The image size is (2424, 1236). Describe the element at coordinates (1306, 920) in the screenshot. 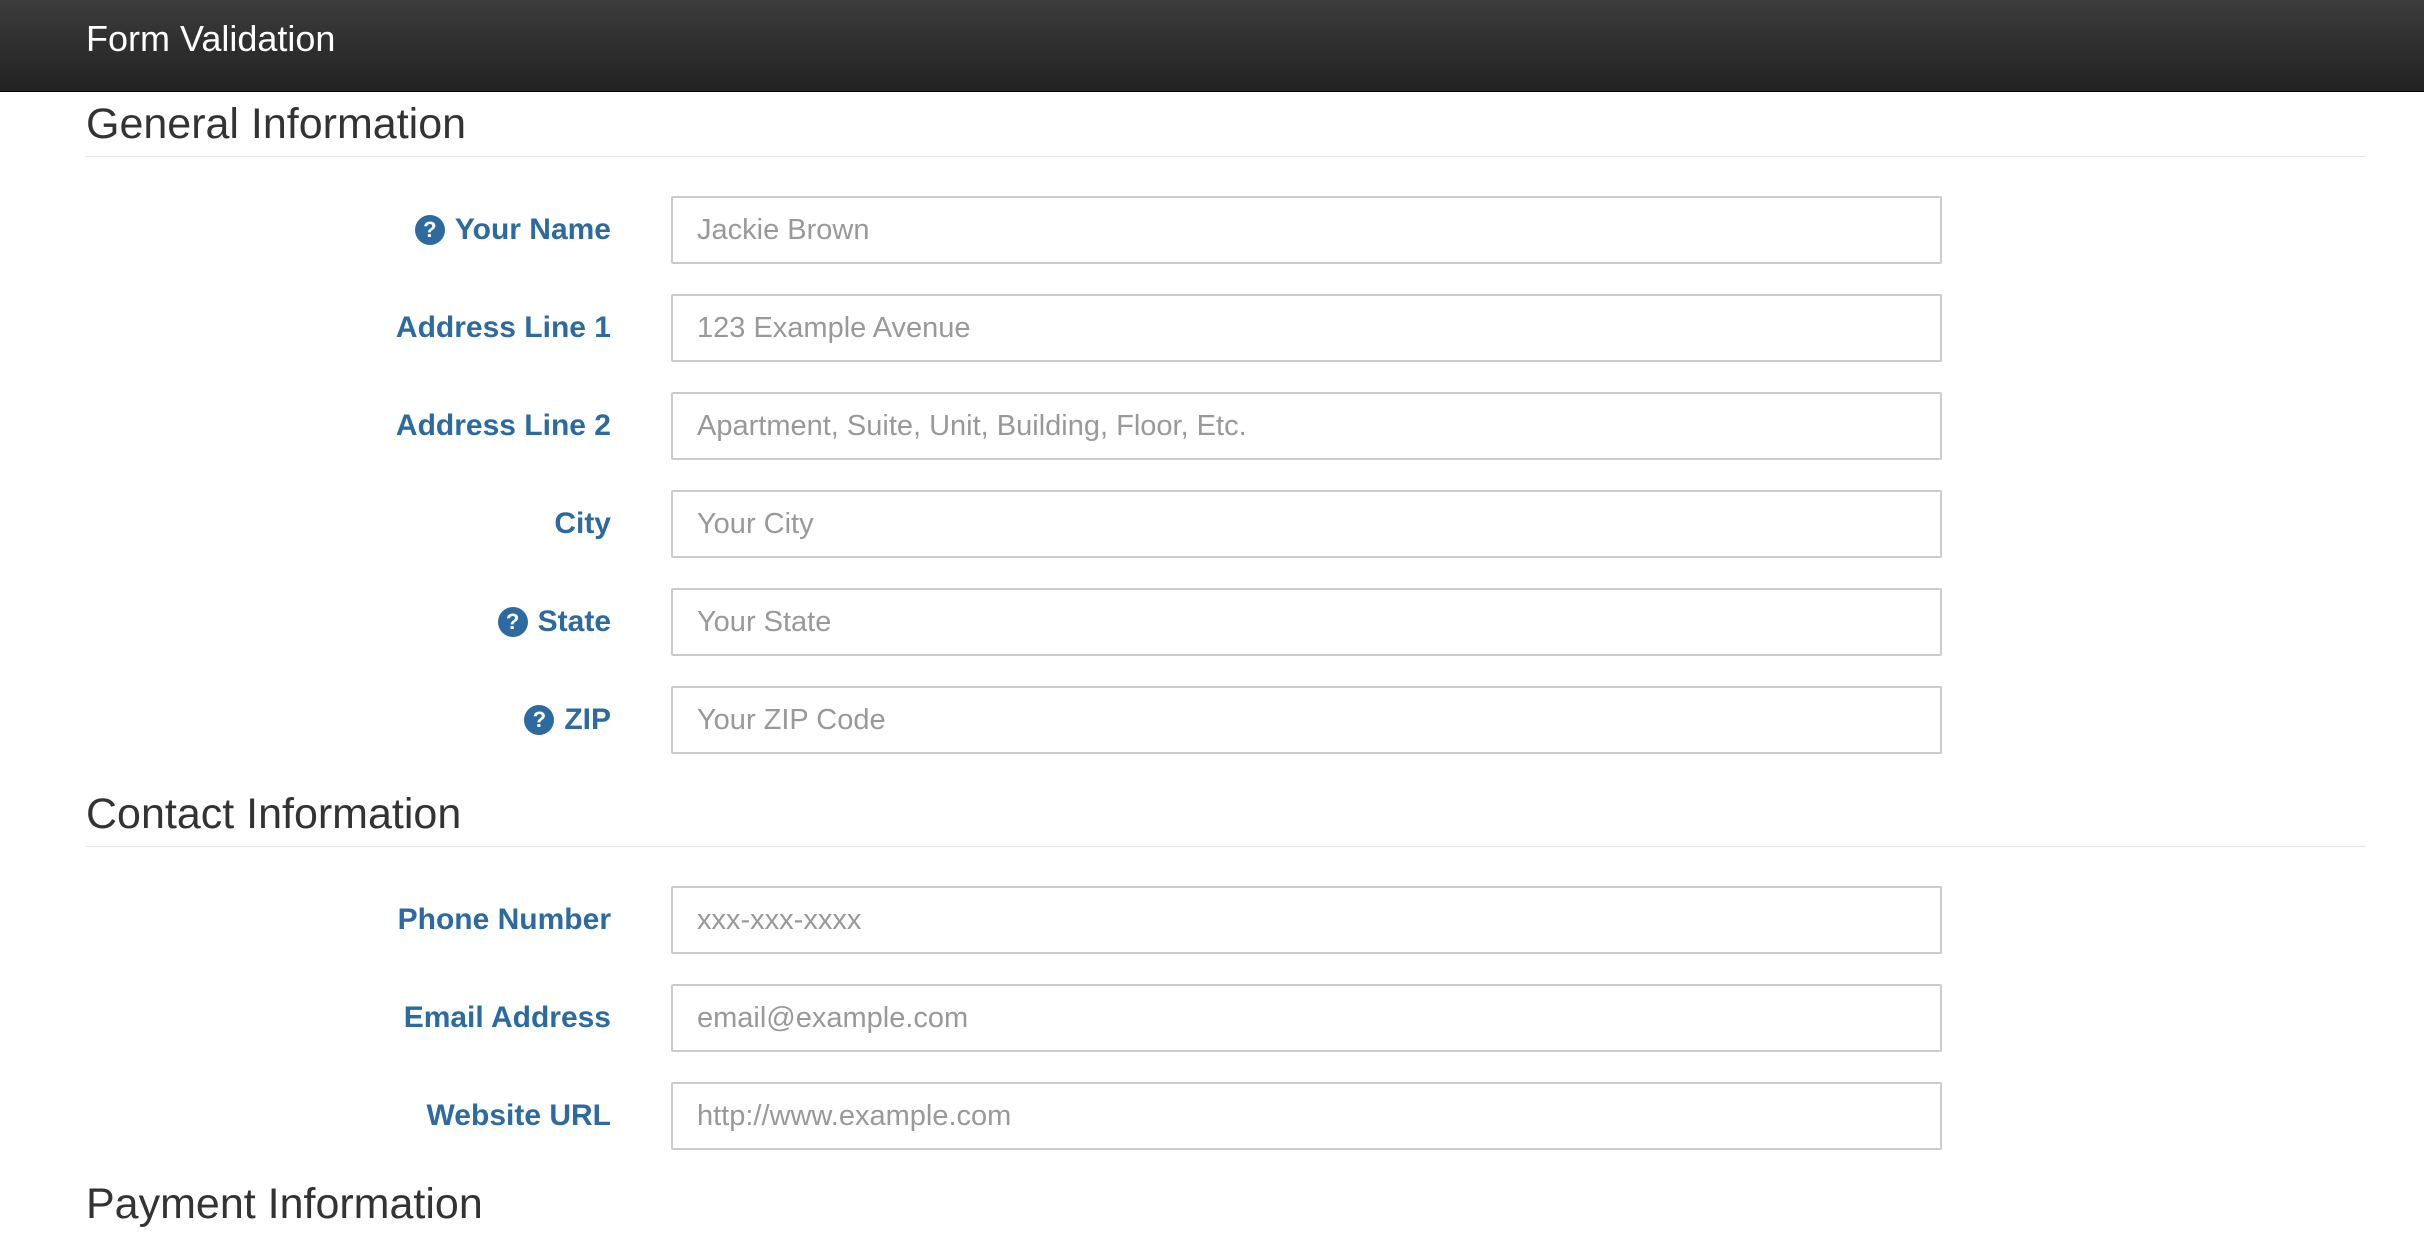

I see `phone-input` at that location.